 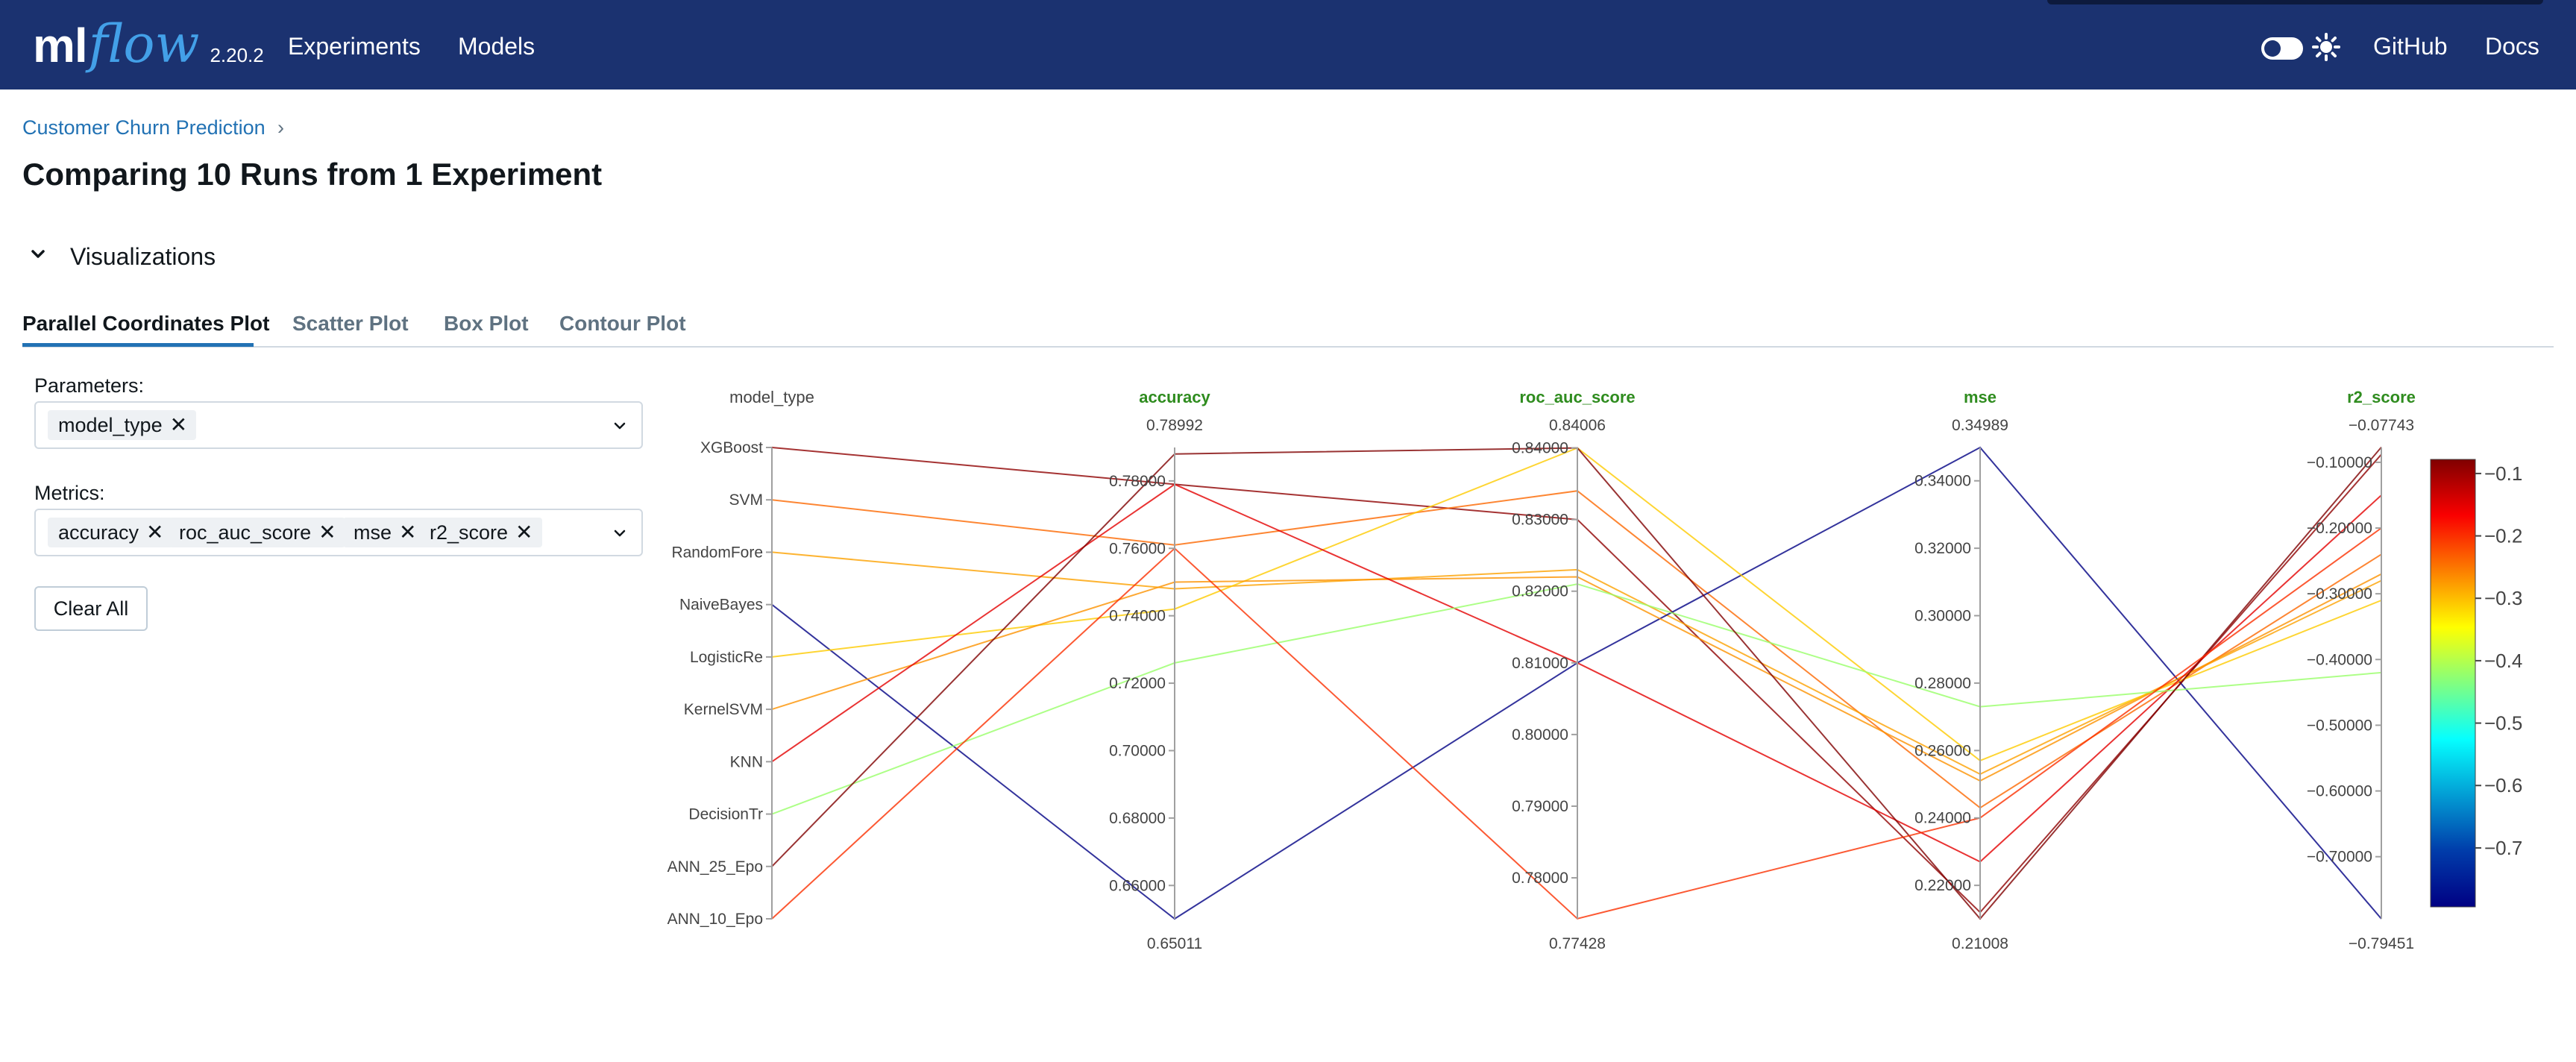 What do you see at coordinates (717, 552) in the screenshot?
I see `axis-tick-label: RandomFore` at bounding box center [717, 552].